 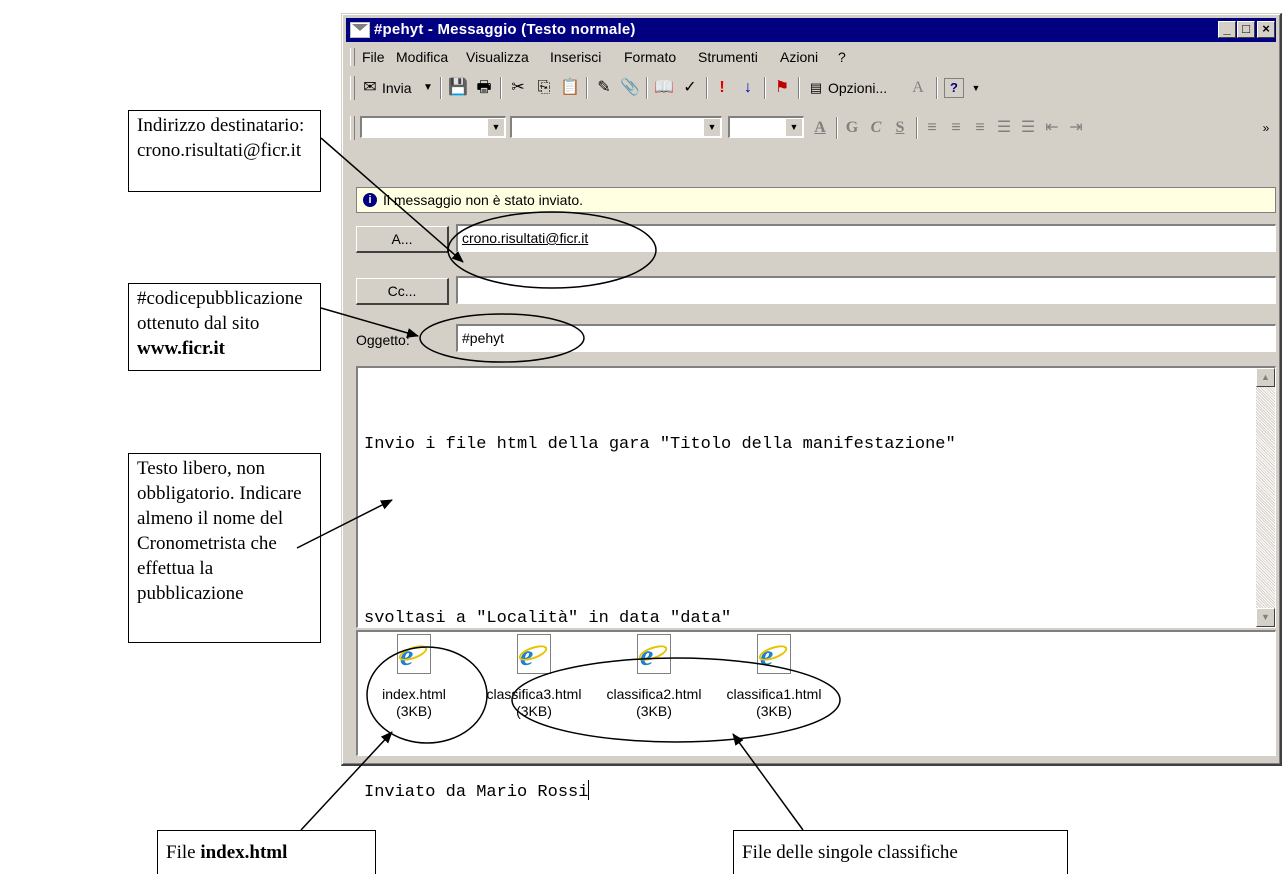 I want to click on align-right-icon: ≡, so click(x=980, y=128).